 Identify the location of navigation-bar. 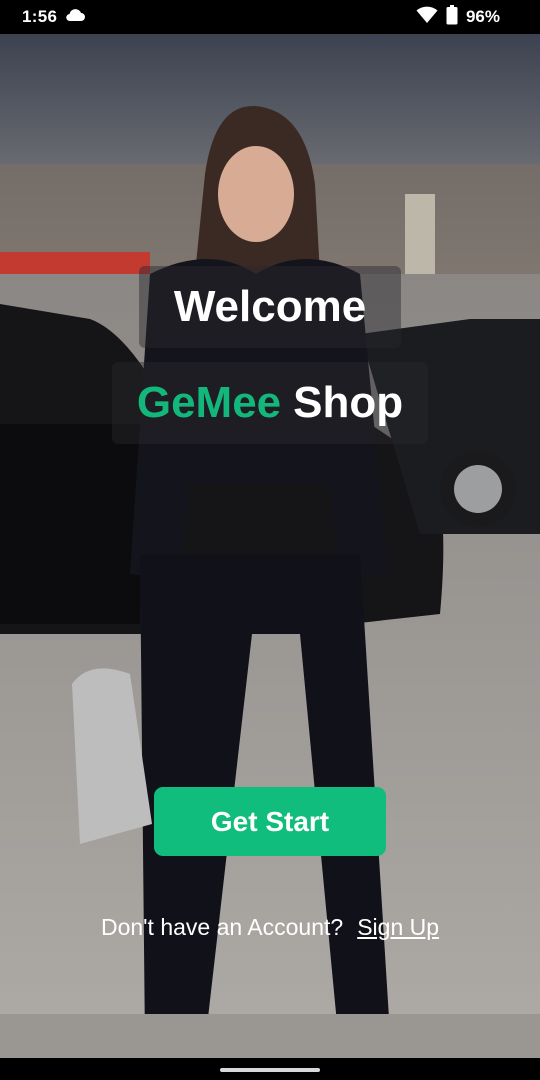
(270, 1069).